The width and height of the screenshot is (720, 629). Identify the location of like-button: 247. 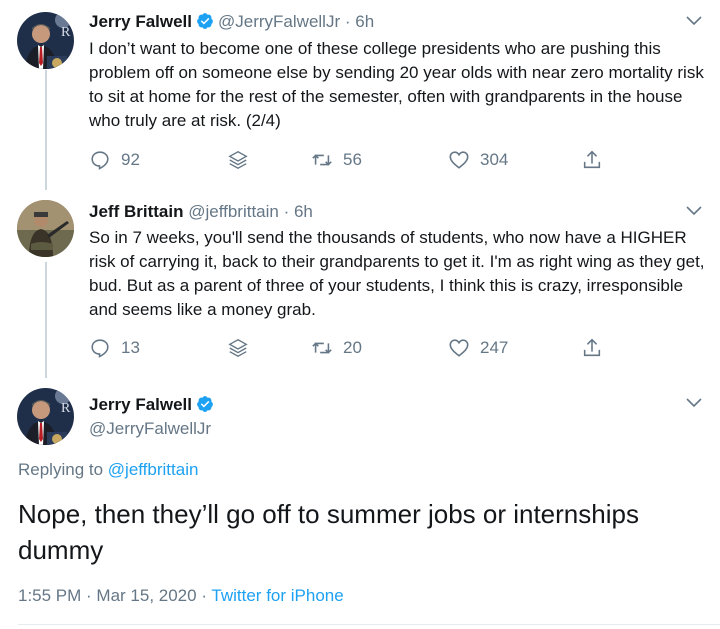
(478, 348).